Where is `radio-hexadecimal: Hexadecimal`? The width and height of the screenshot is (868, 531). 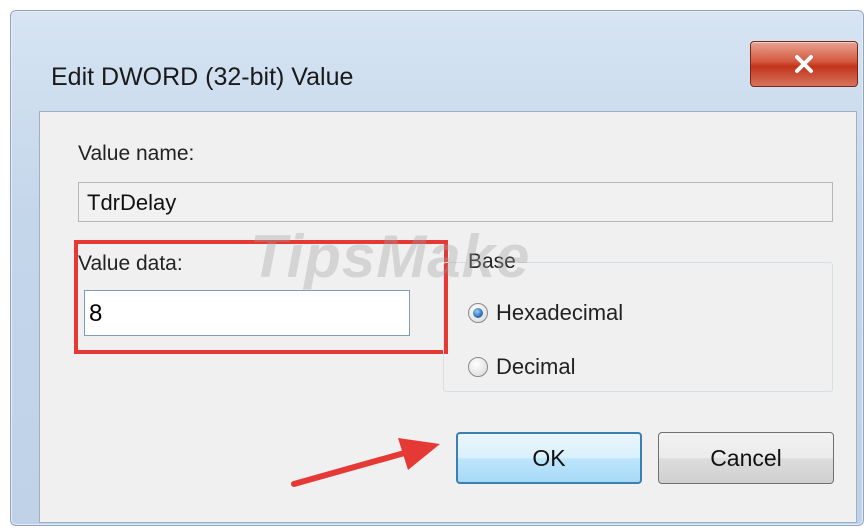
radio-hexadecimal: Hexadecimal is located at coordinates (545, 313).